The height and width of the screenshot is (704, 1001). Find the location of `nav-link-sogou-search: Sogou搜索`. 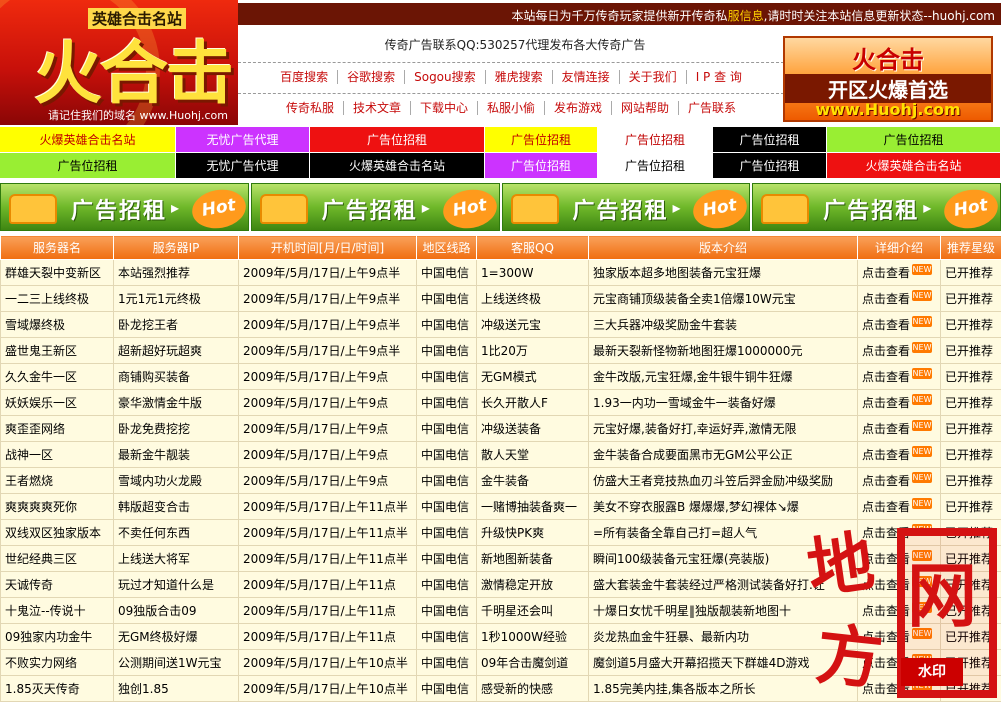

nav-link-sogou-search: Sogou搜索 is located at coordinates (444, 76).